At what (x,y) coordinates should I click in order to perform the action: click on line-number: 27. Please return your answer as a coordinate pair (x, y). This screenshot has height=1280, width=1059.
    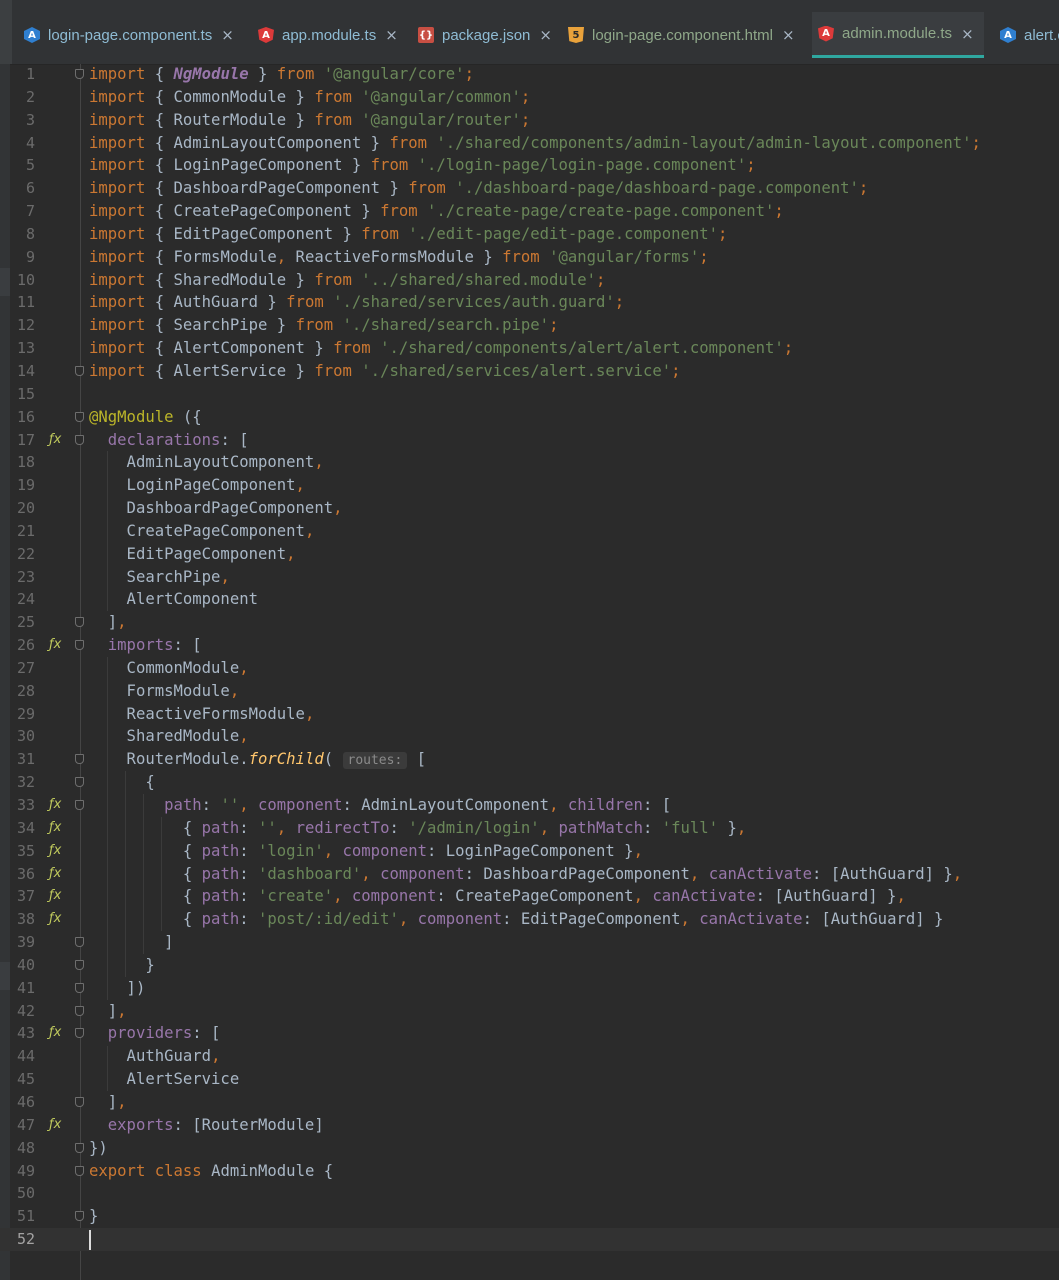
    Looking at the image, I should click on (17, 668).